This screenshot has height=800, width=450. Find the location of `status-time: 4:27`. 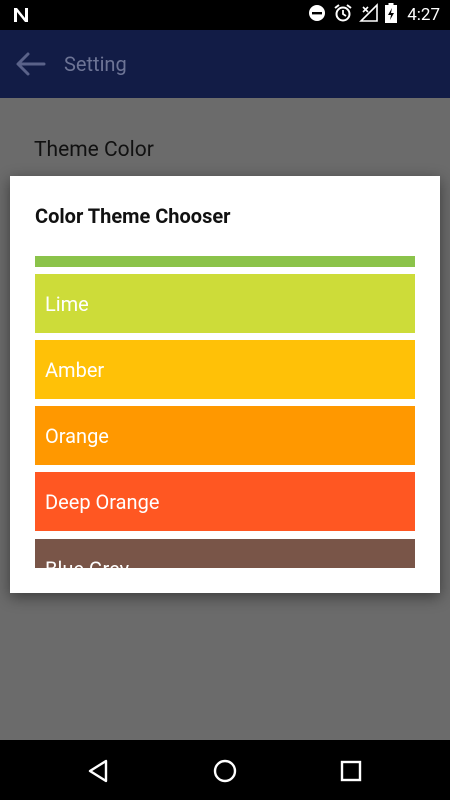

status-time: 4:27 is located at coordinates (423, 15).